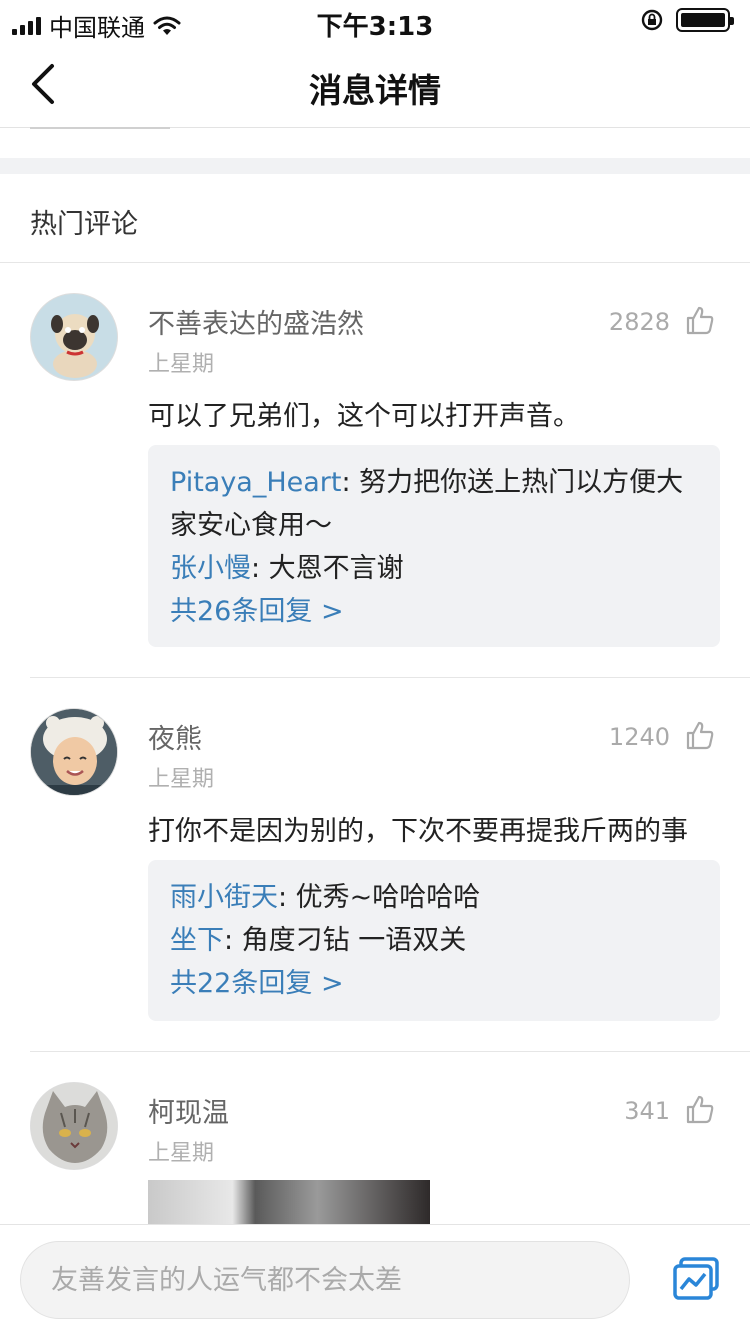 The image size is (750, 1334). Describe the element at coordinates (434, 983) in the screenshot. I see `more-replies-link: 共22条回复 >` at that location.